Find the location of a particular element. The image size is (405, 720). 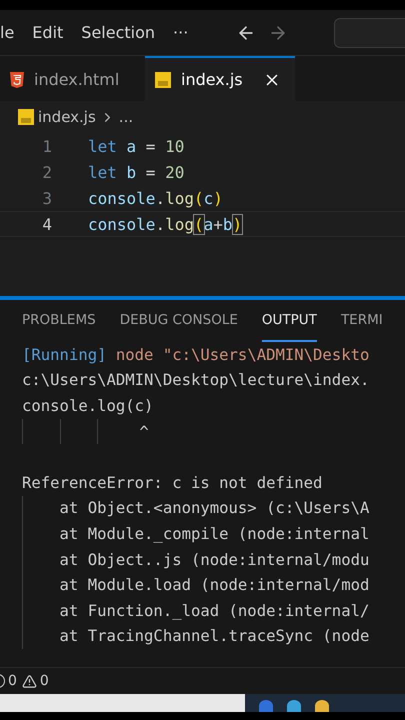

code-line: let b = 20 is located at coordinates (136, 172).